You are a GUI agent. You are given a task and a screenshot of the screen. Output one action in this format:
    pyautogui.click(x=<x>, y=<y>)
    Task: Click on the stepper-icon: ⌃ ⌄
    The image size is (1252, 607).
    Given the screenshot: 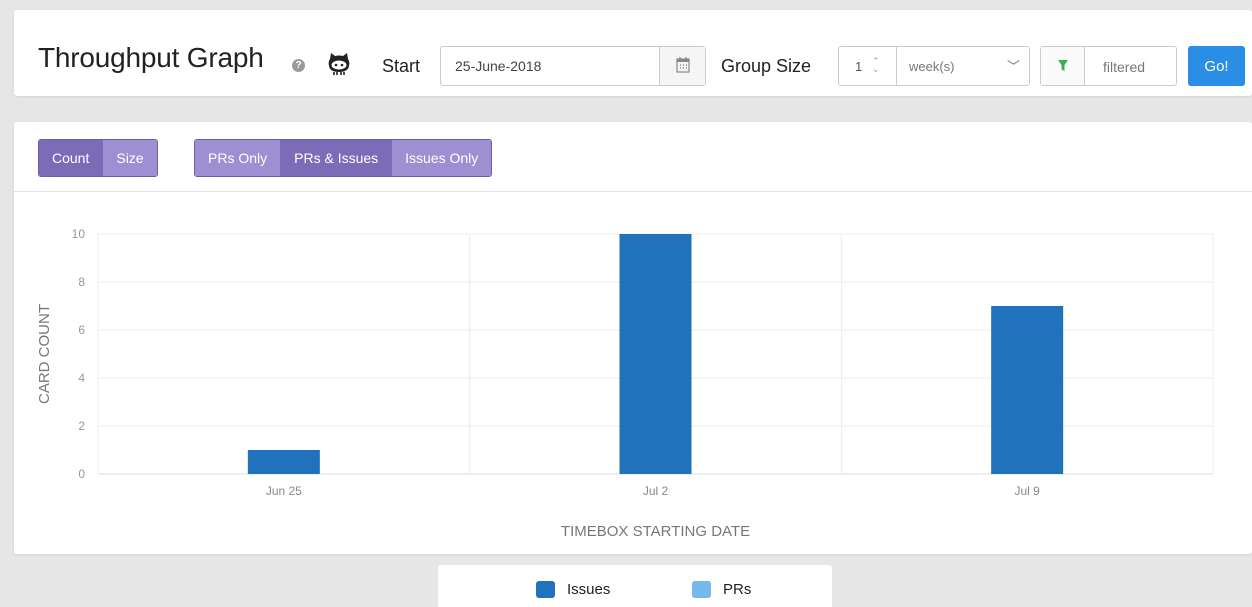 What is the action you would take?
    pyautogui.click(x=876, y=65)
    